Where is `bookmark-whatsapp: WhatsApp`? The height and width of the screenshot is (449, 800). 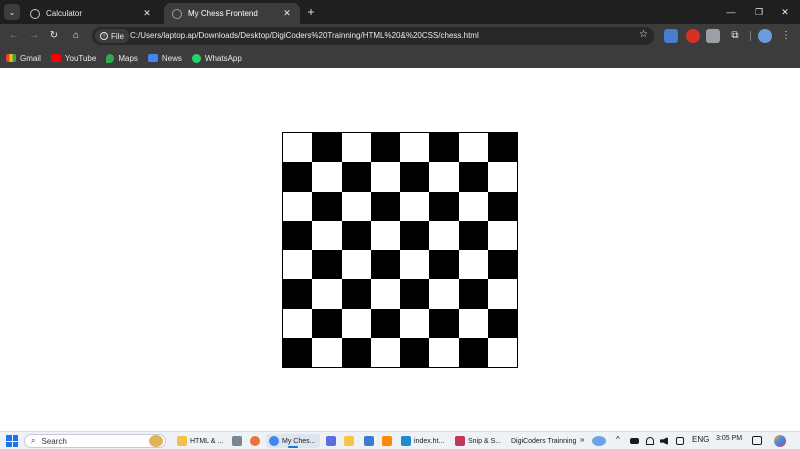 bookmark-whatsapp: WhatsApp is located at coordinates (216, 58).